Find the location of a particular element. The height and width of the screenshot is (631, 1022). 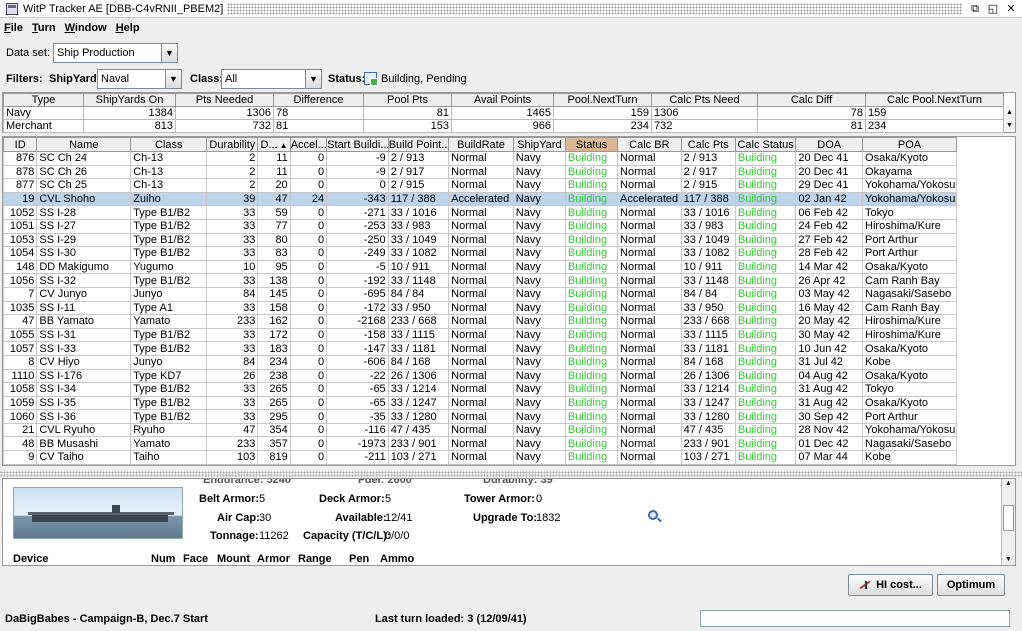

menu-file: File is located at coordinates (13, 28).